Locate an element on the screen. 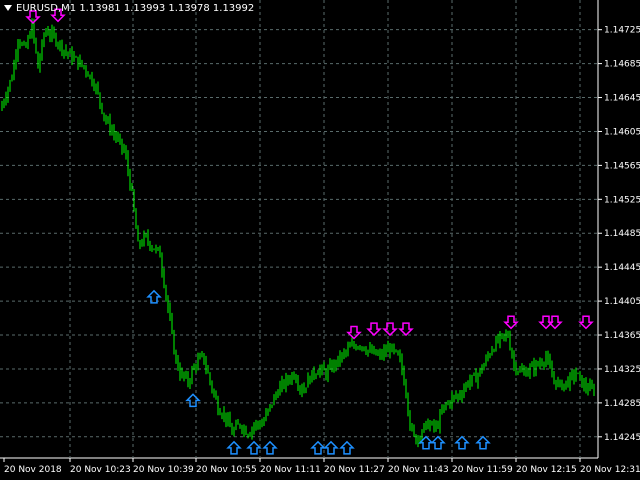  sell-arrow-icon is located at coordinates (555, 322).